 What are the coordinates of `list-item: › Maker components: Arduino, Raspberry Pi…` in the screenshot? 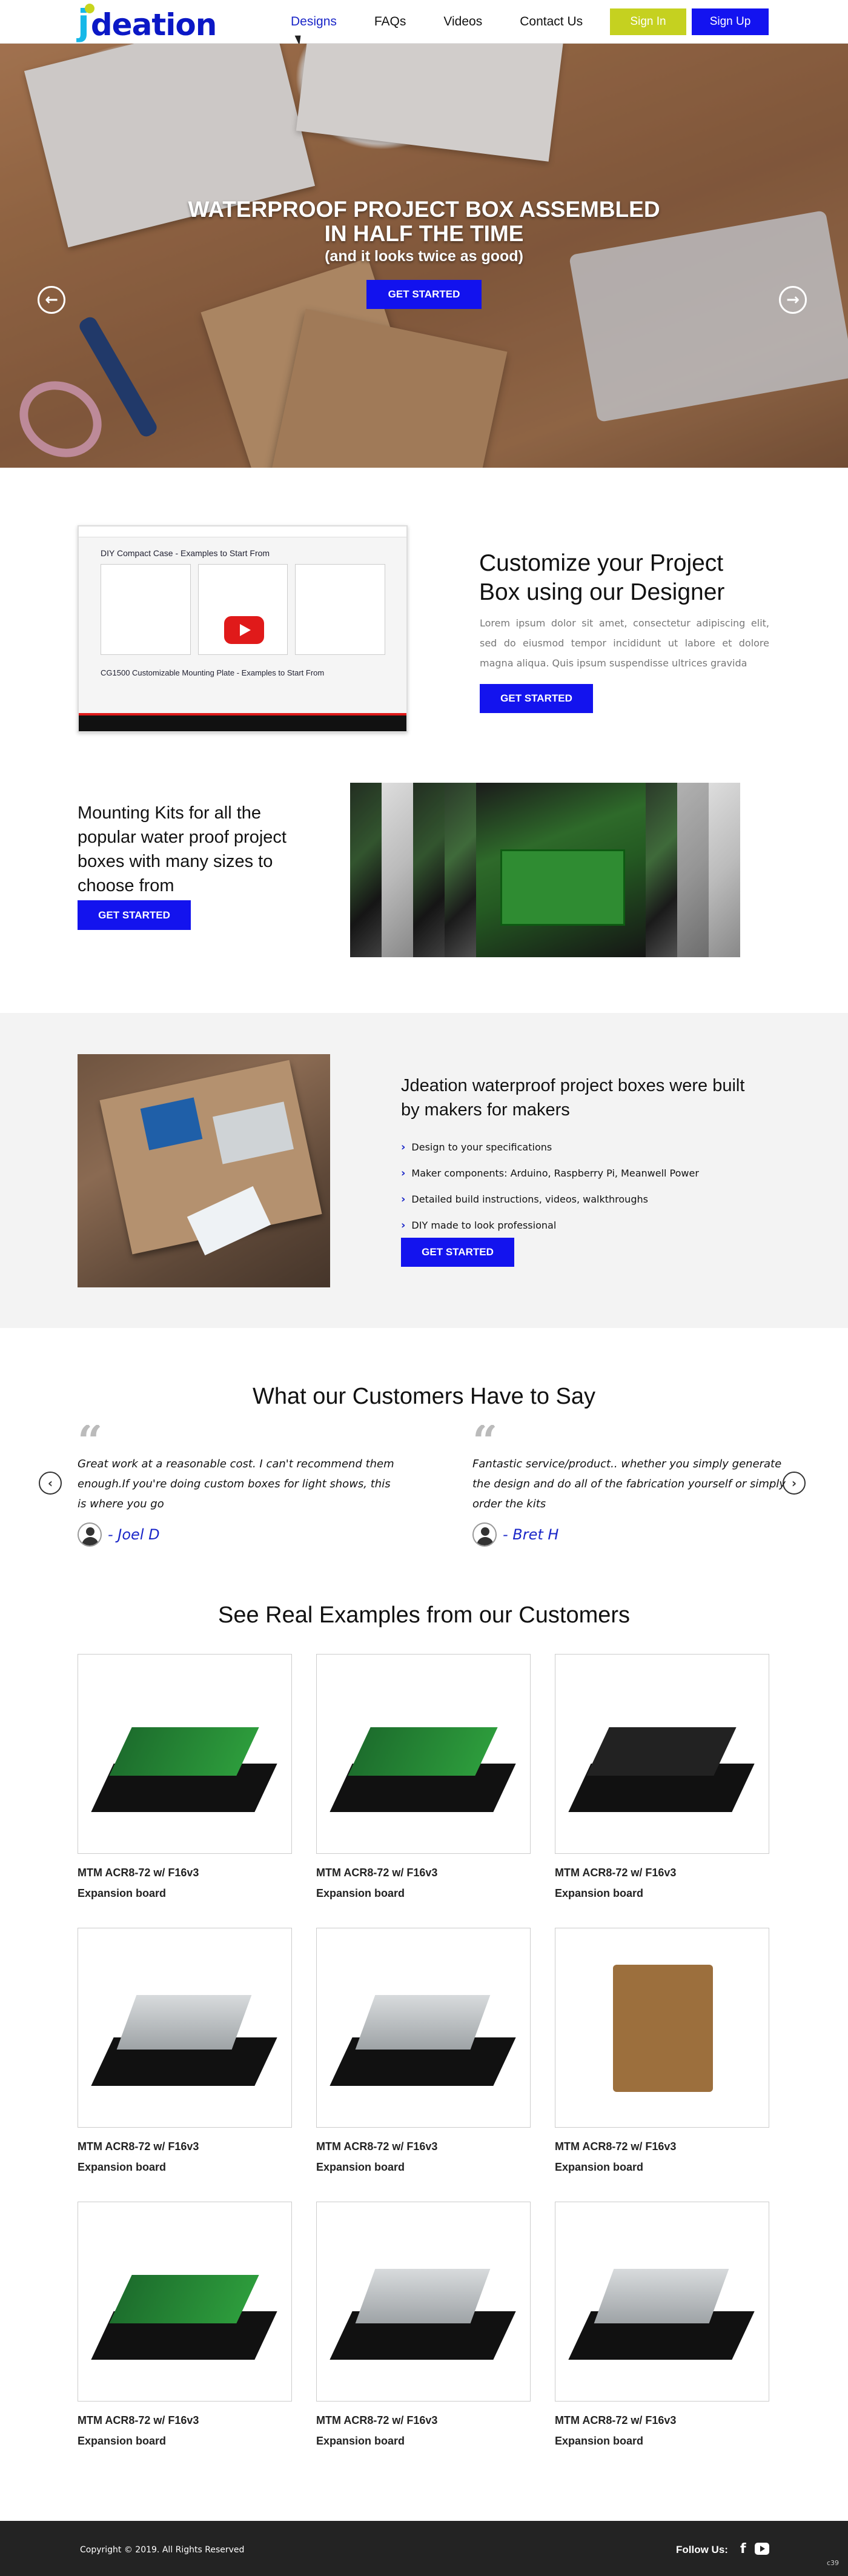 It's located at (550, 1173).